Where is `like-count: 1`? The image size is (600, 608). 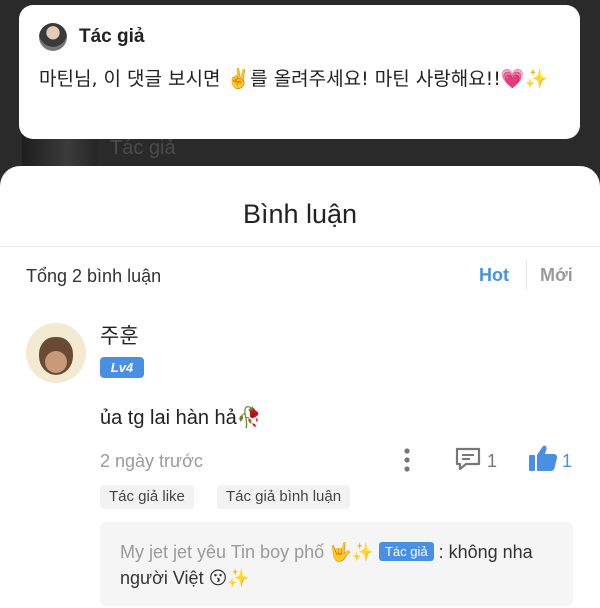
like-count: 1 is located at coordinates (567, 461).